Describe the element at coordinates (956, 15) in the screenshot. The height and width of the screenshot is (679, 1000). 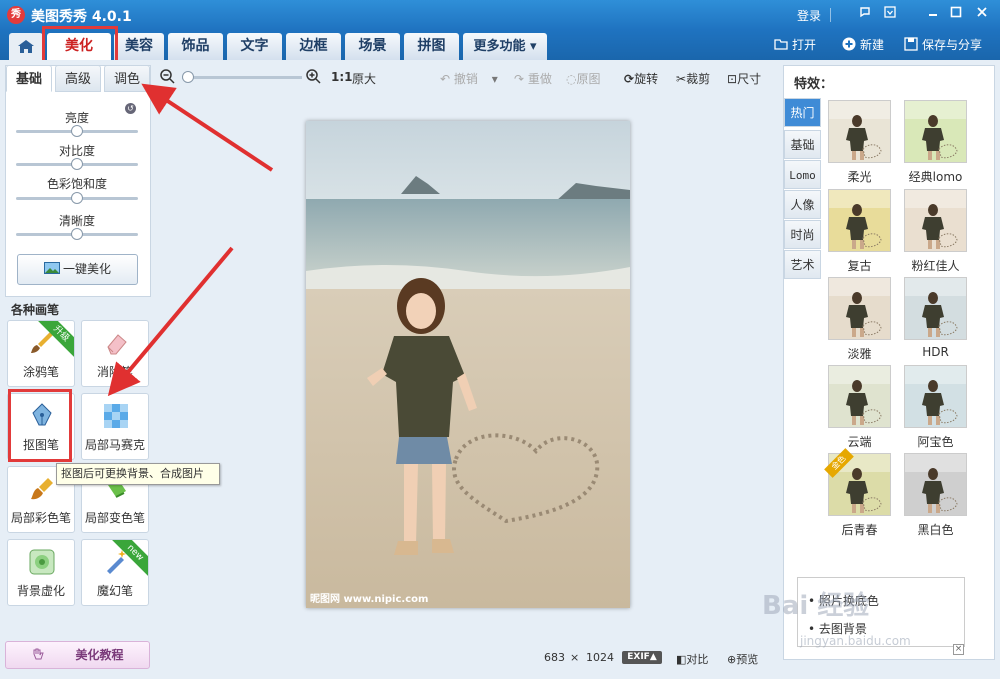
I see `maximize-icon` at that location.